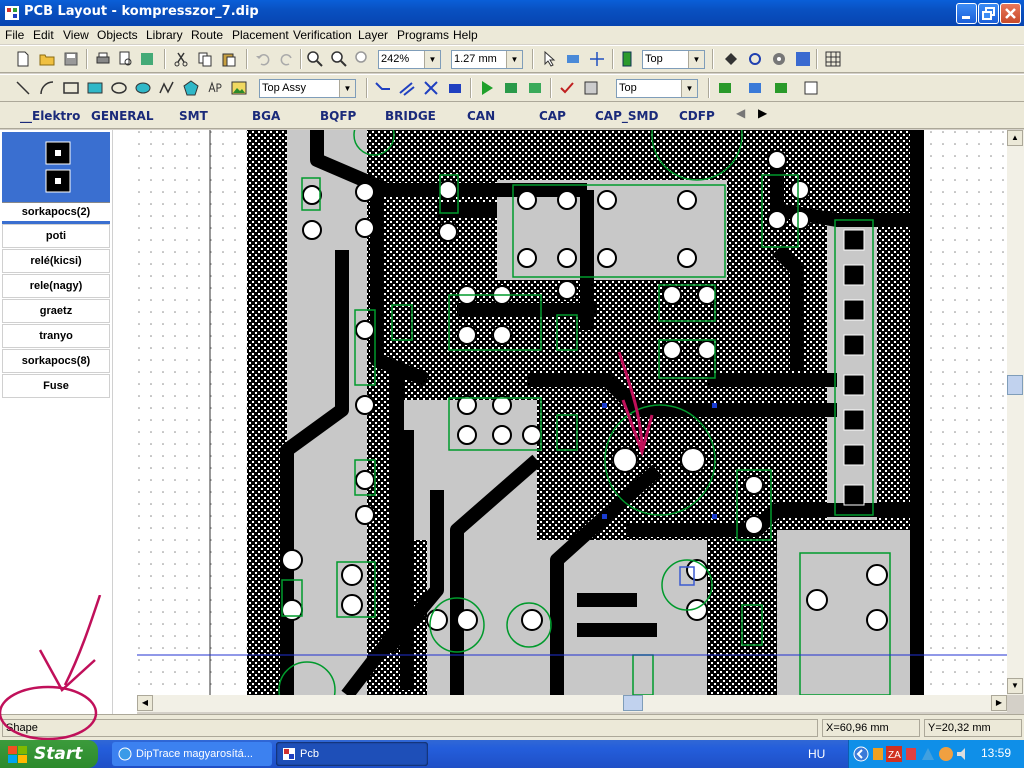  Describe the element at coordinates (76, 35) in the screenshot. I see `menu-view: View` at that location.